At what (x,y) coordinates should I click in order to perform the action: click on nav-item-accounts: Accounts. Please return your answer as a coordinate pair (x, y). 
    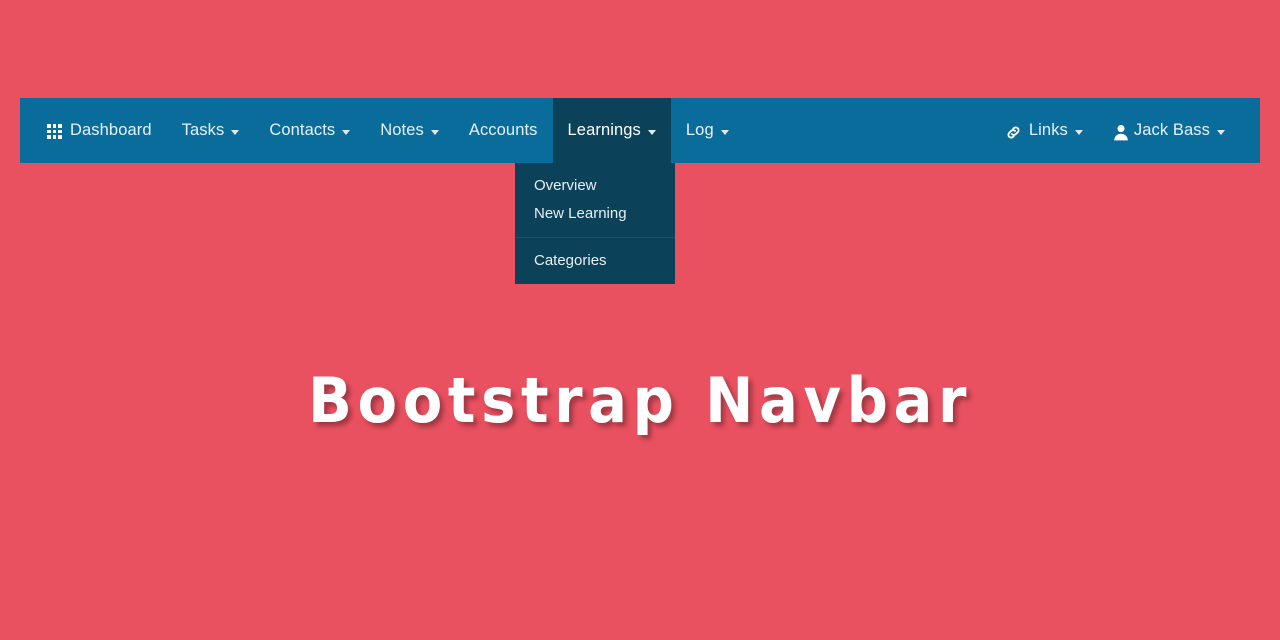
    Looking at the image, I should click on (503, 130).